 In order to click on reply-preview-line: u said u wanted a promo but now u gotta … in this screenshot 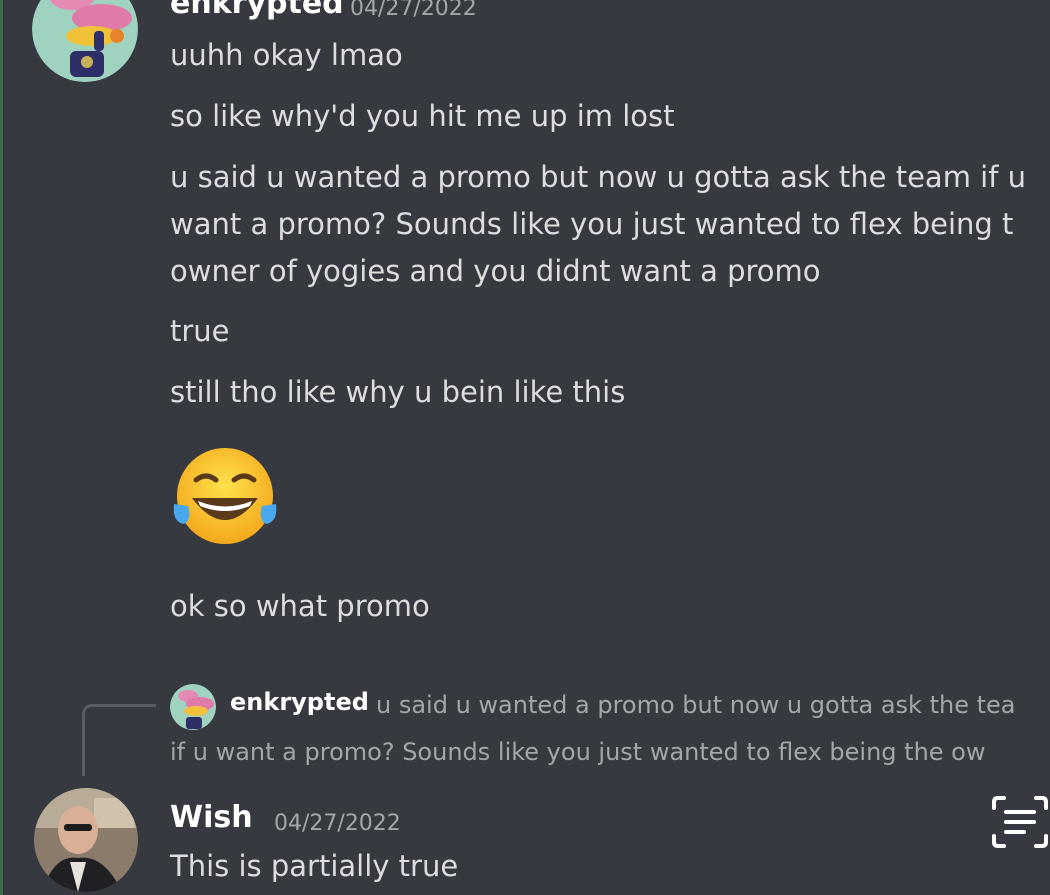, I will do `click(695, 705)`.